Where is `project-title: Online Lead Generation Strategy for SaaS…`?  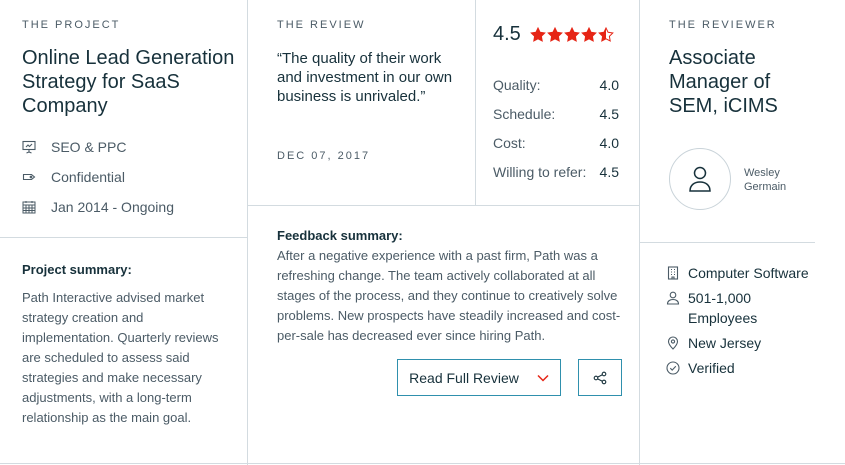
project-title: Online Lead Generation Strategy for SaaS… is located at coordinates (128, 82).